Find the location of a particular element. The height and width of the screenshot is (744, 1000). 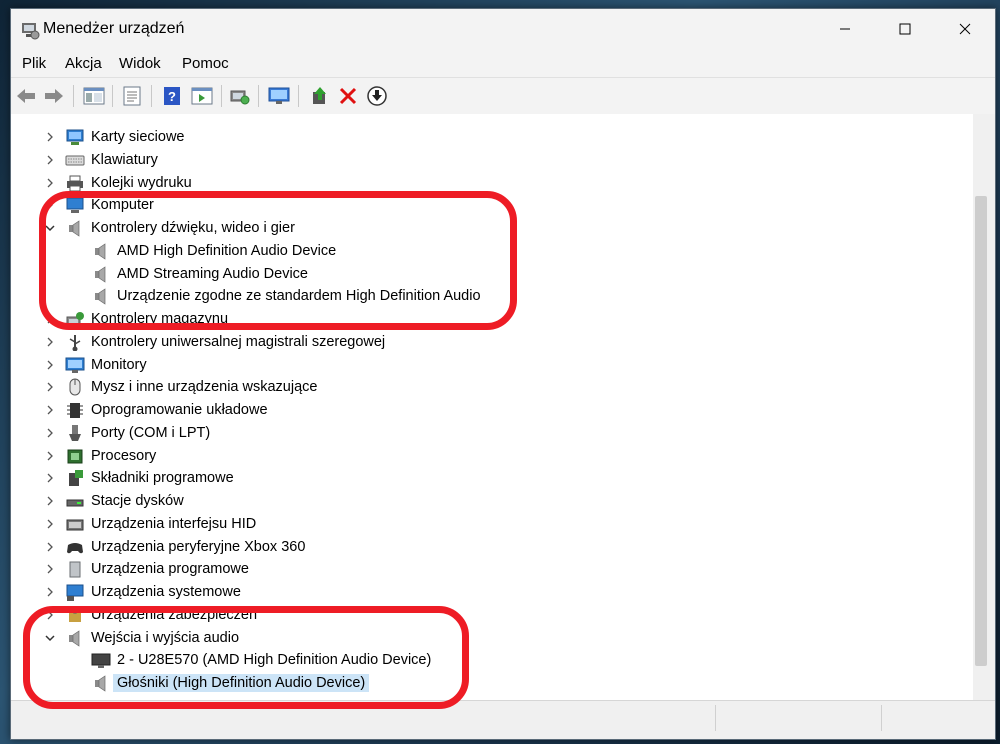

window-title: Menedżer urządzeń is located at coordinates (114, 28).